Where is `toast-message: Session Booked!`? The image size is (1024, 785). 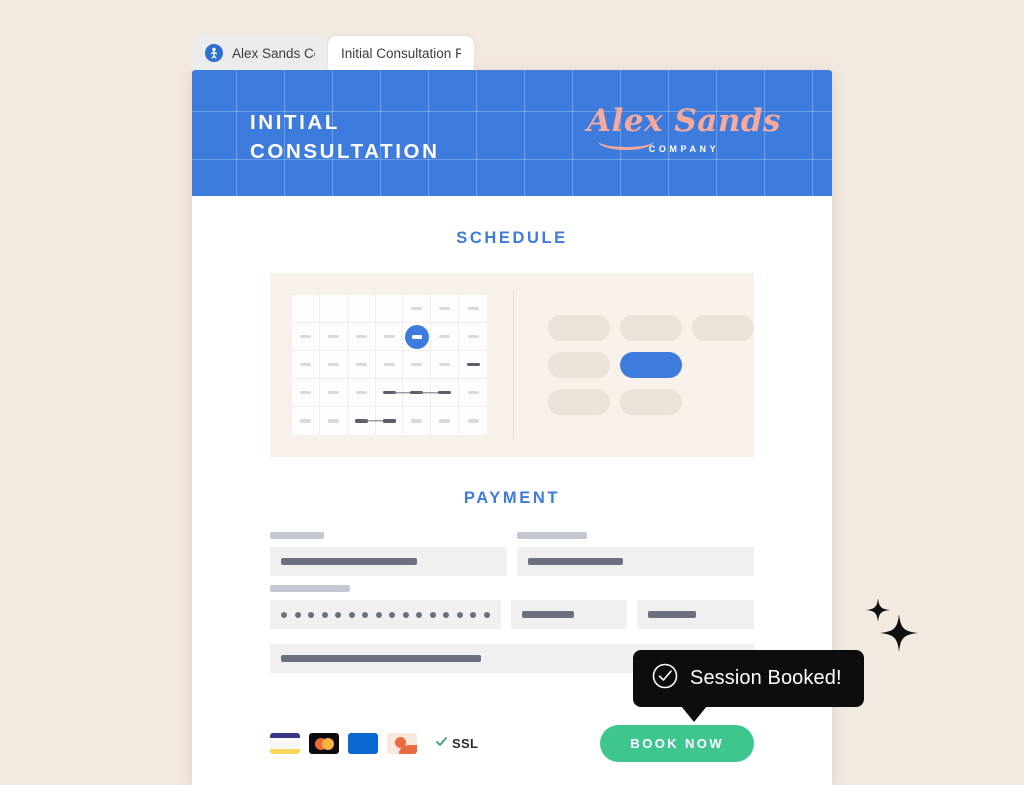
toast-message: Session Booked! is located at coordinates (766, 678).